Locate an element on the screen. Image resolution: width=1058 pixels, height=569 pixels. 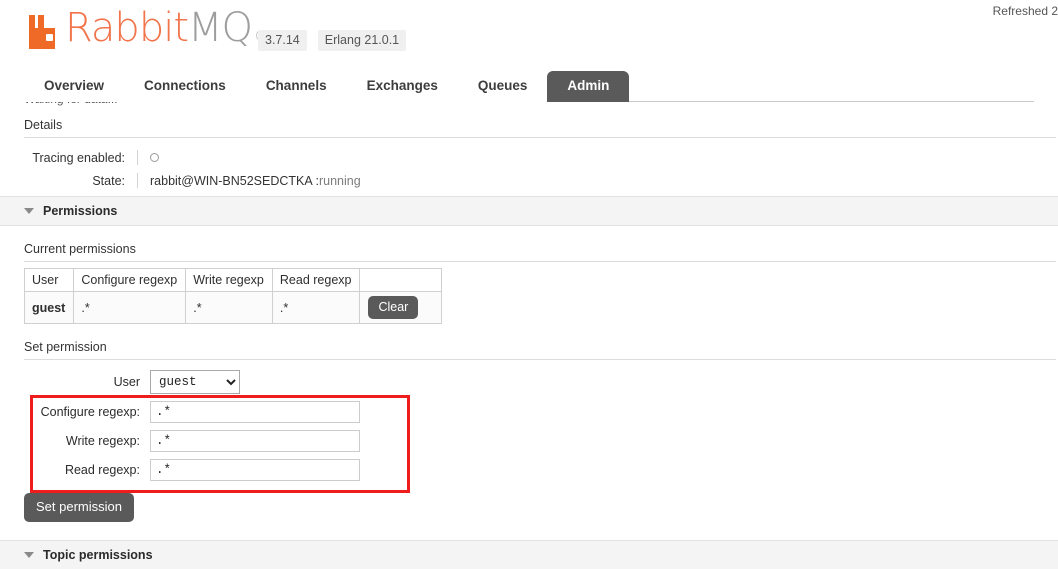
tab-exchanges: Exchanges is located at coordinates (402, 86).